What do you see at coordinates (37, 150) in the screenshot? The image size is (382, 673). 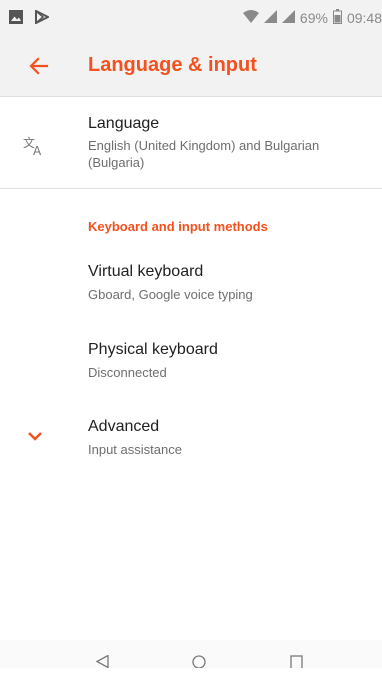 I see `svg-text: A` at bounding box center [37, 150].